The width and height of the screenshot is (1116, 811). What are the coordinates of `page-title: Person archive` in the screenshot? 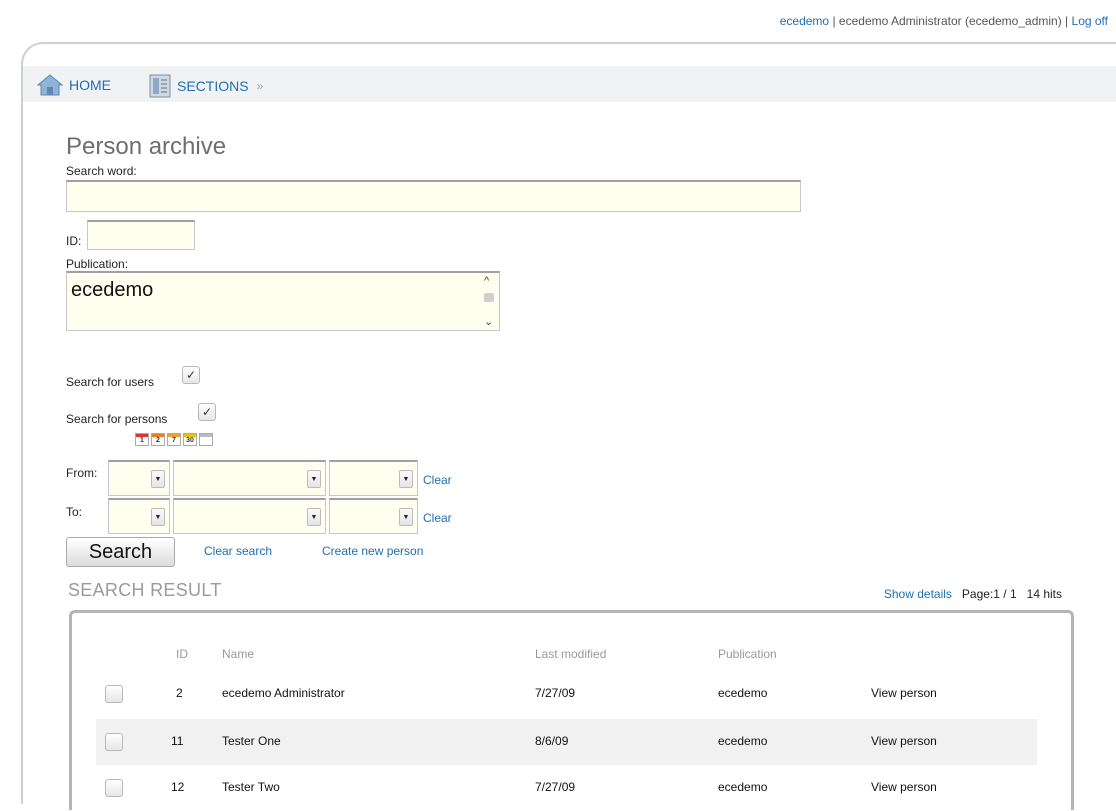 It's located at (146, 146).